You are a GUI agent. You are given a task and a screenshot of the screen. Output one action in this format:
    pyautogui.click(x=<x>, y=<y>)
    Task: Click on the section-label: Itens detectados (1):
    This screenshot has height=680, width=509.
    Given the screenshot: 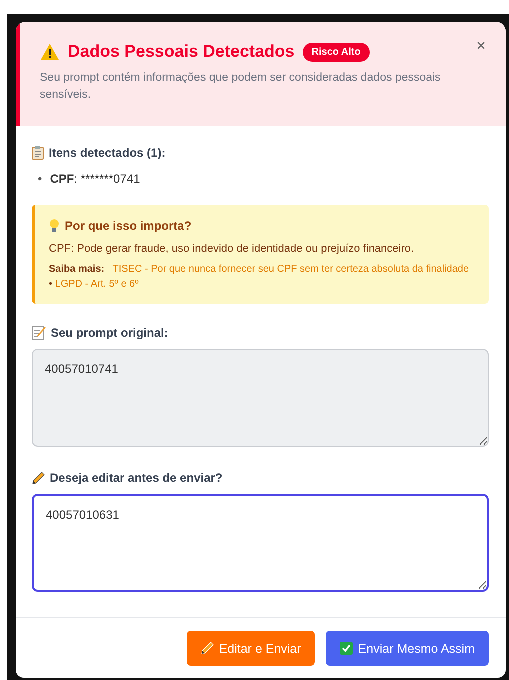 What is the action you would take?
    pyautogui.click(x=107, y=153)
    